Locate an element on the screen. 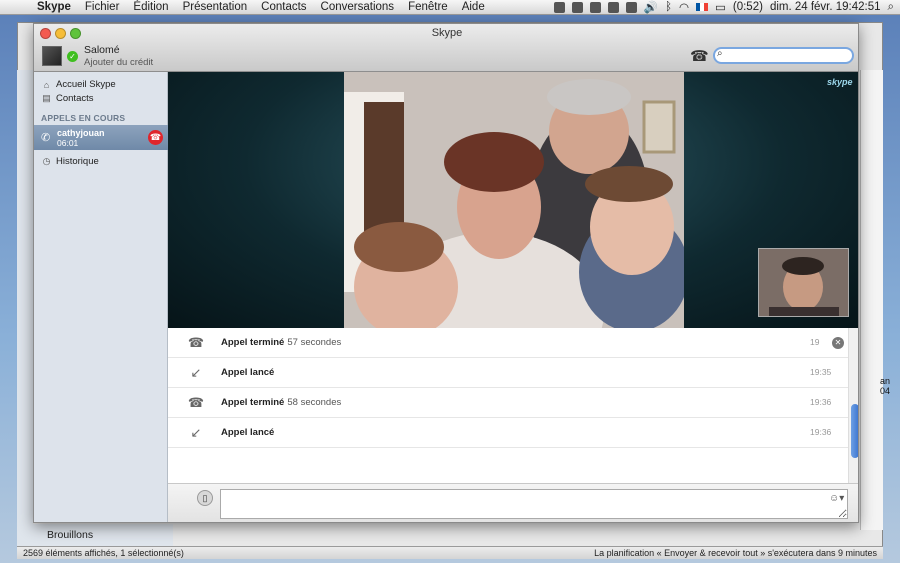 Image resolution: width=900 pixels, height=563 pixels. history-scrollbar is located at coordinates (853, 405).